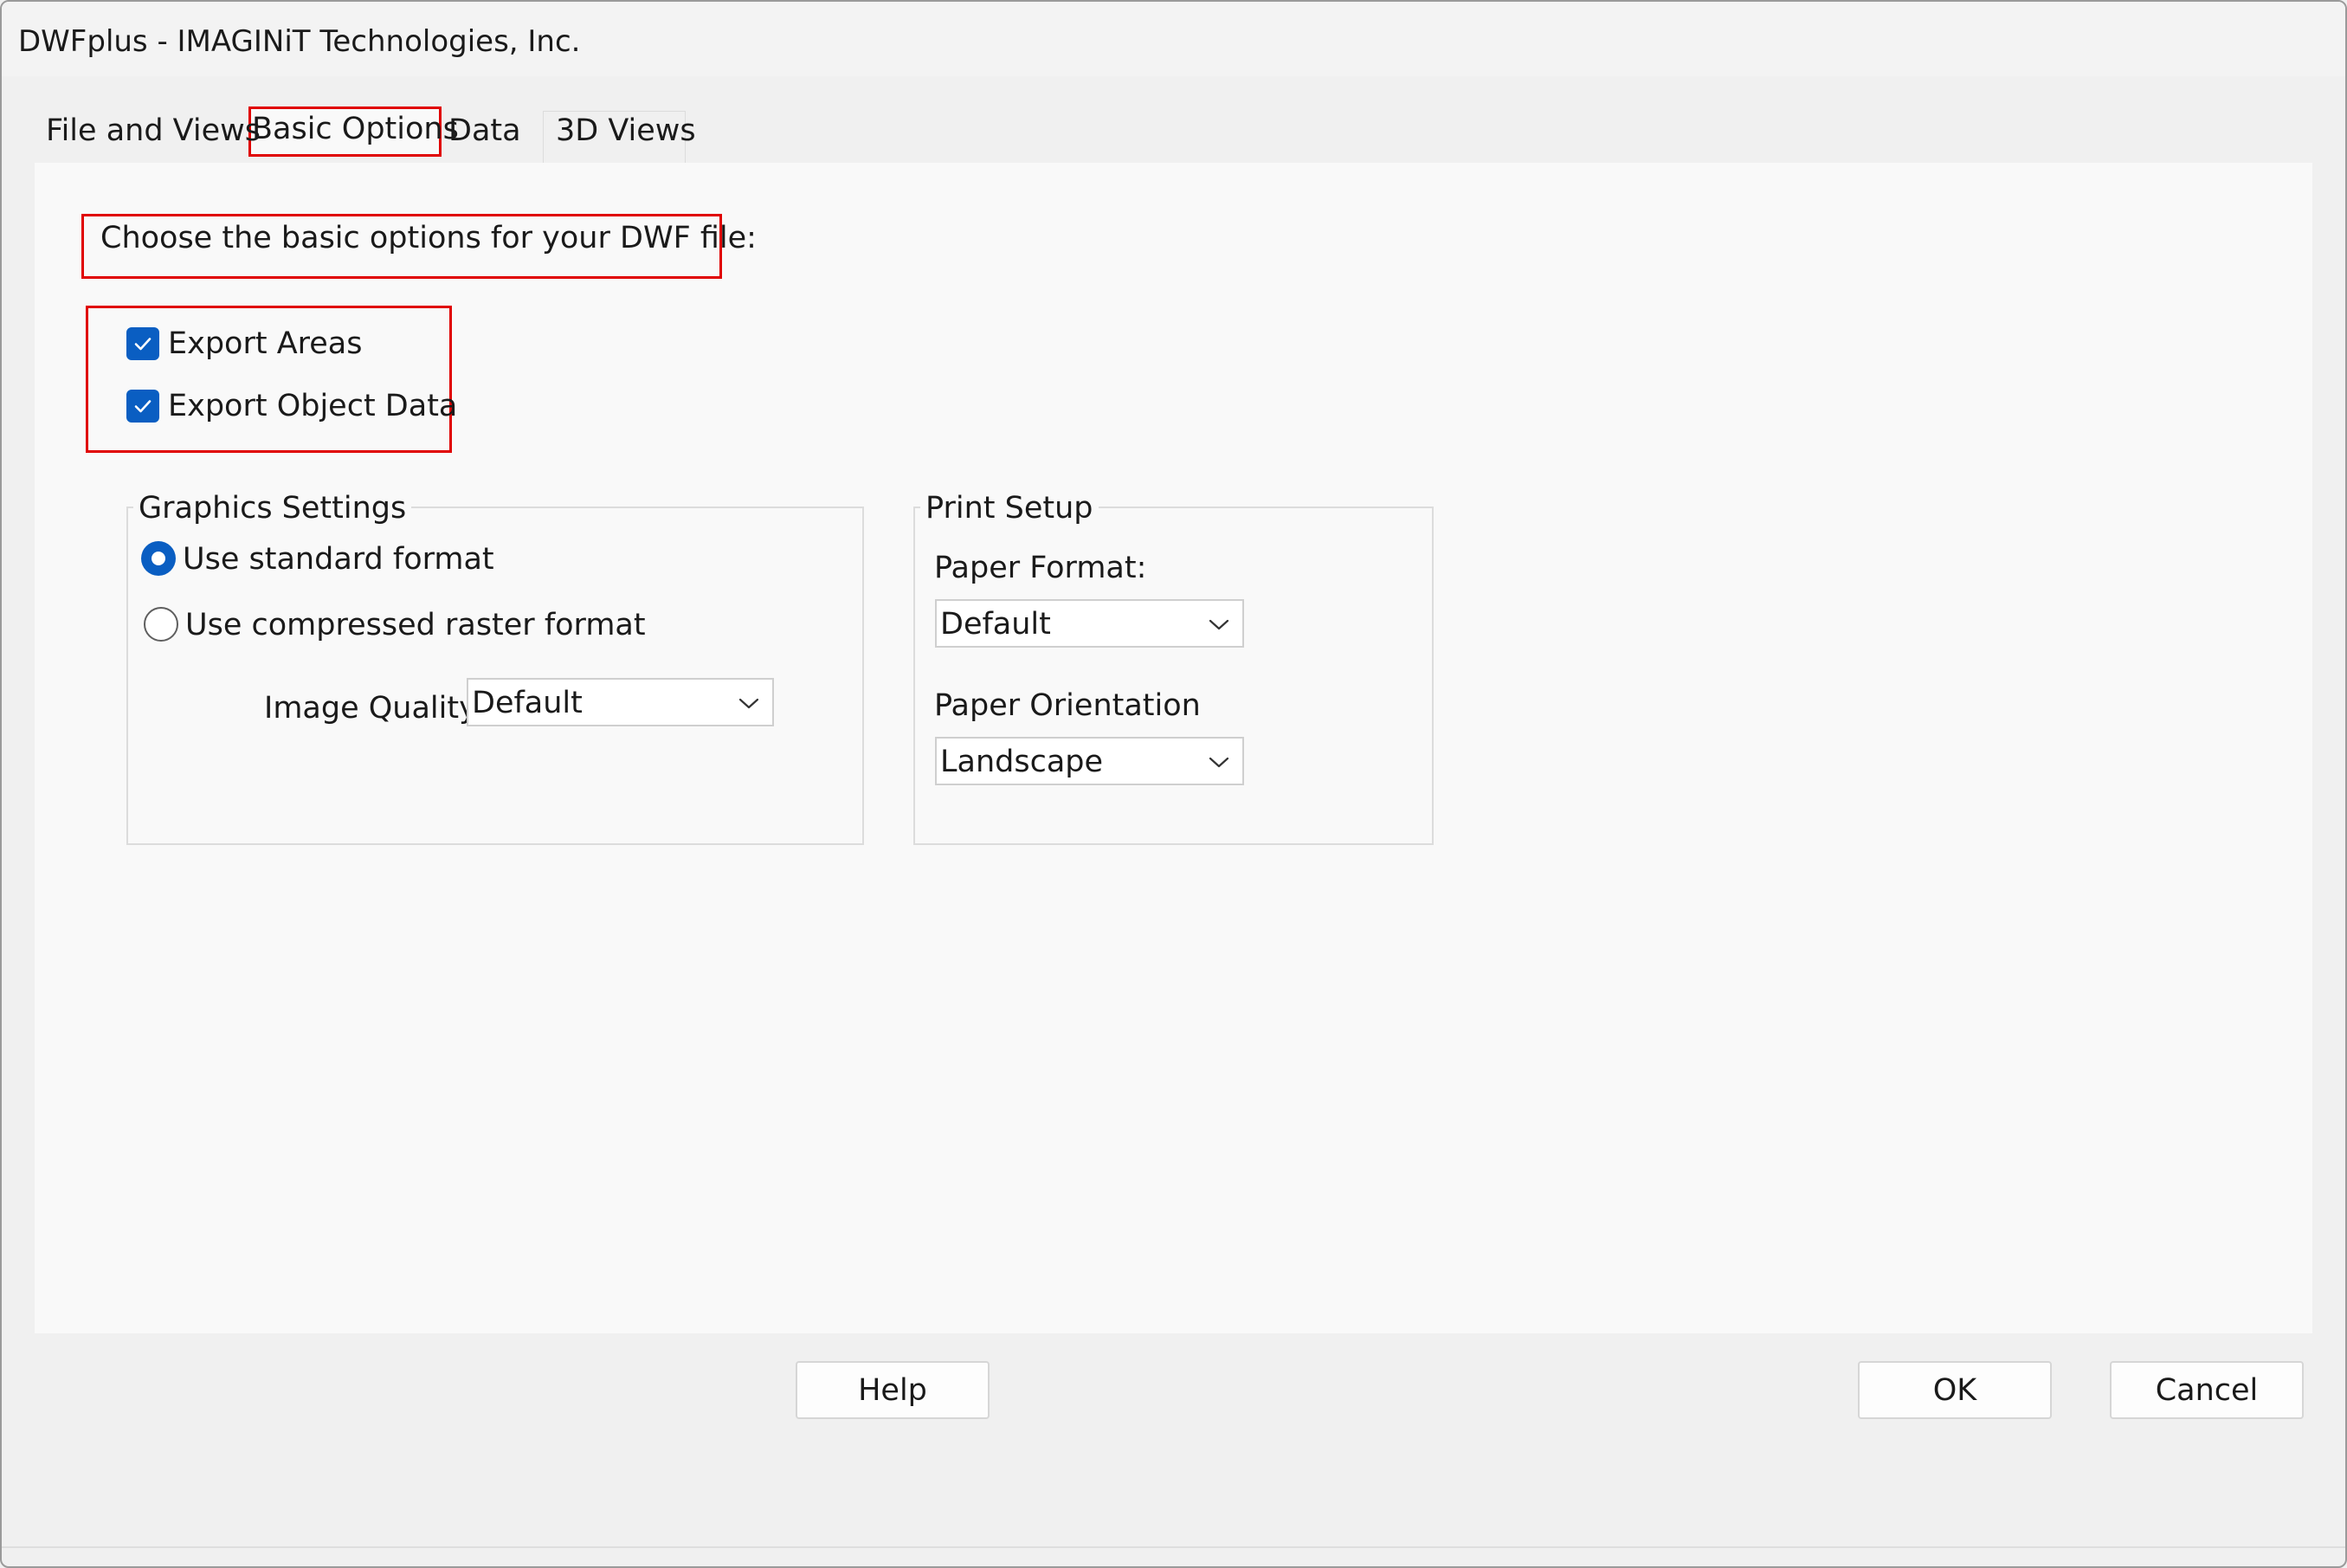 This screenshot has height=1568, width=2347. I want to click on compressed-raster-label: Use compressed raster format, so click(415, 625).